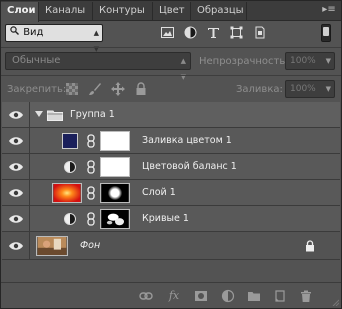 Image resolution: width=342 pixels, height=309 pixels. What do you see at coordinates (219, 11) in the screenshot?
I see `tab-swatches: Образцы` at bounding box center [219, 11].